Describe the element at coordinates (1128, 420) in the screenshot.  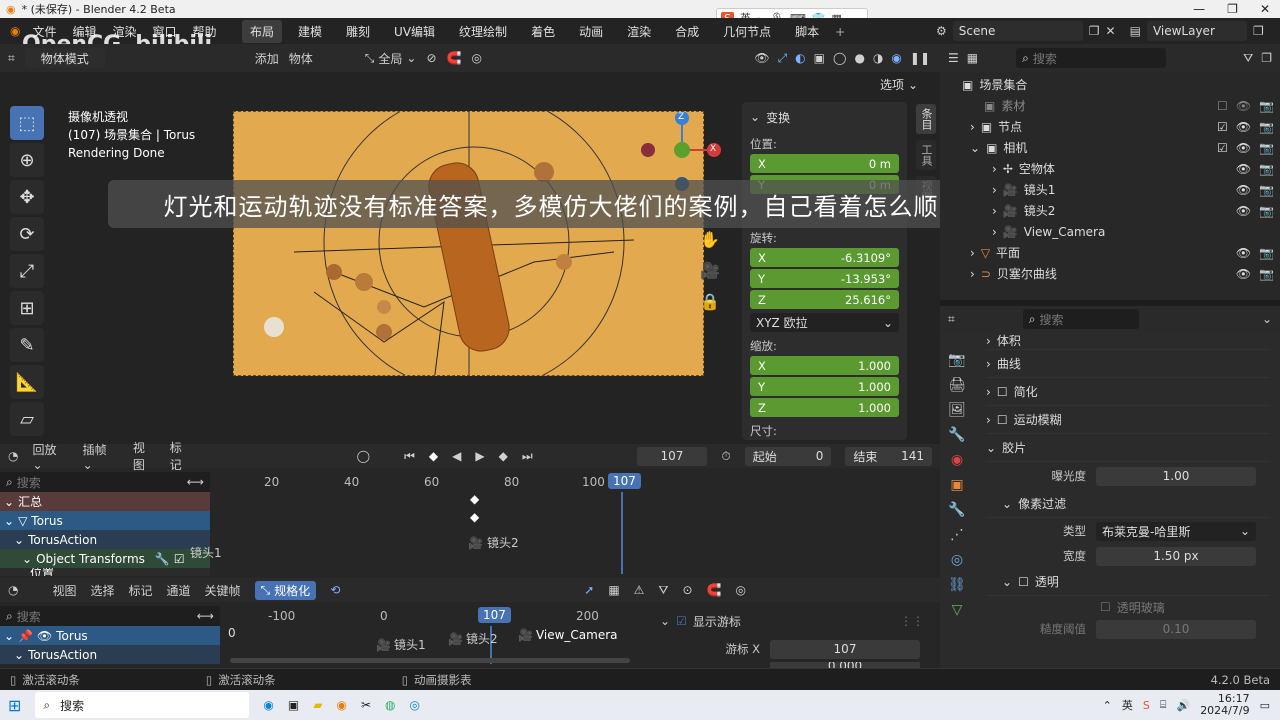
I see `section-motion-blur: › ☐ 运动模糊` at that location.